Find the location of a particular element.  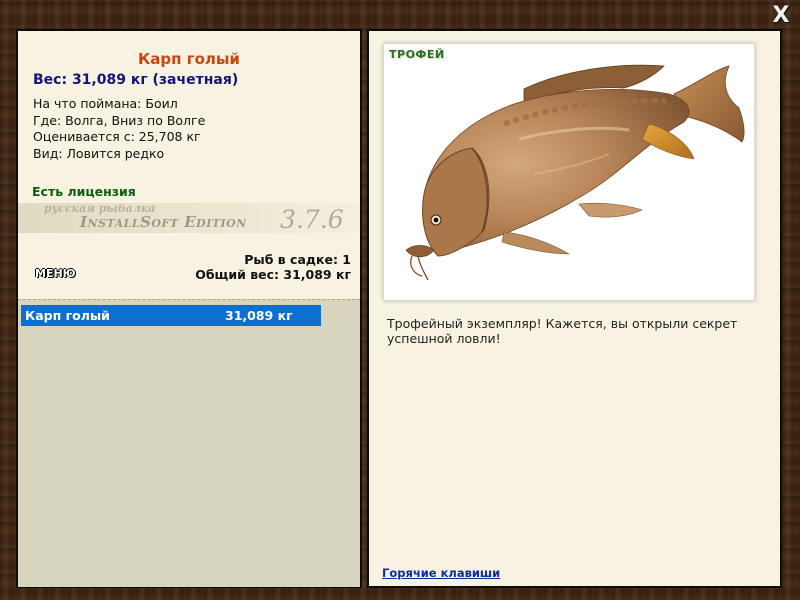

keepnet-count: Рыб в садке: 1 is located at coordinates (297, 259).